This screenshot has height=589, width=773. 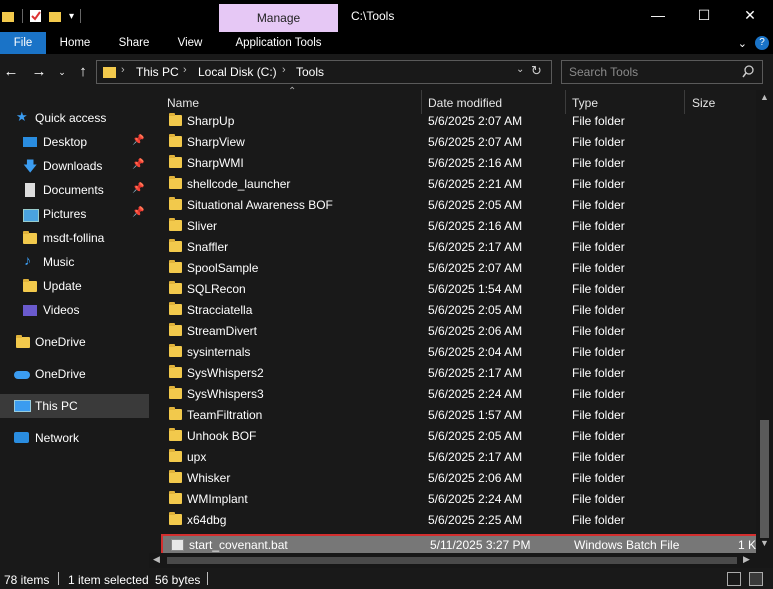 I want to click on breadcrumb-tools: Tools, so click(x=310, y=72).